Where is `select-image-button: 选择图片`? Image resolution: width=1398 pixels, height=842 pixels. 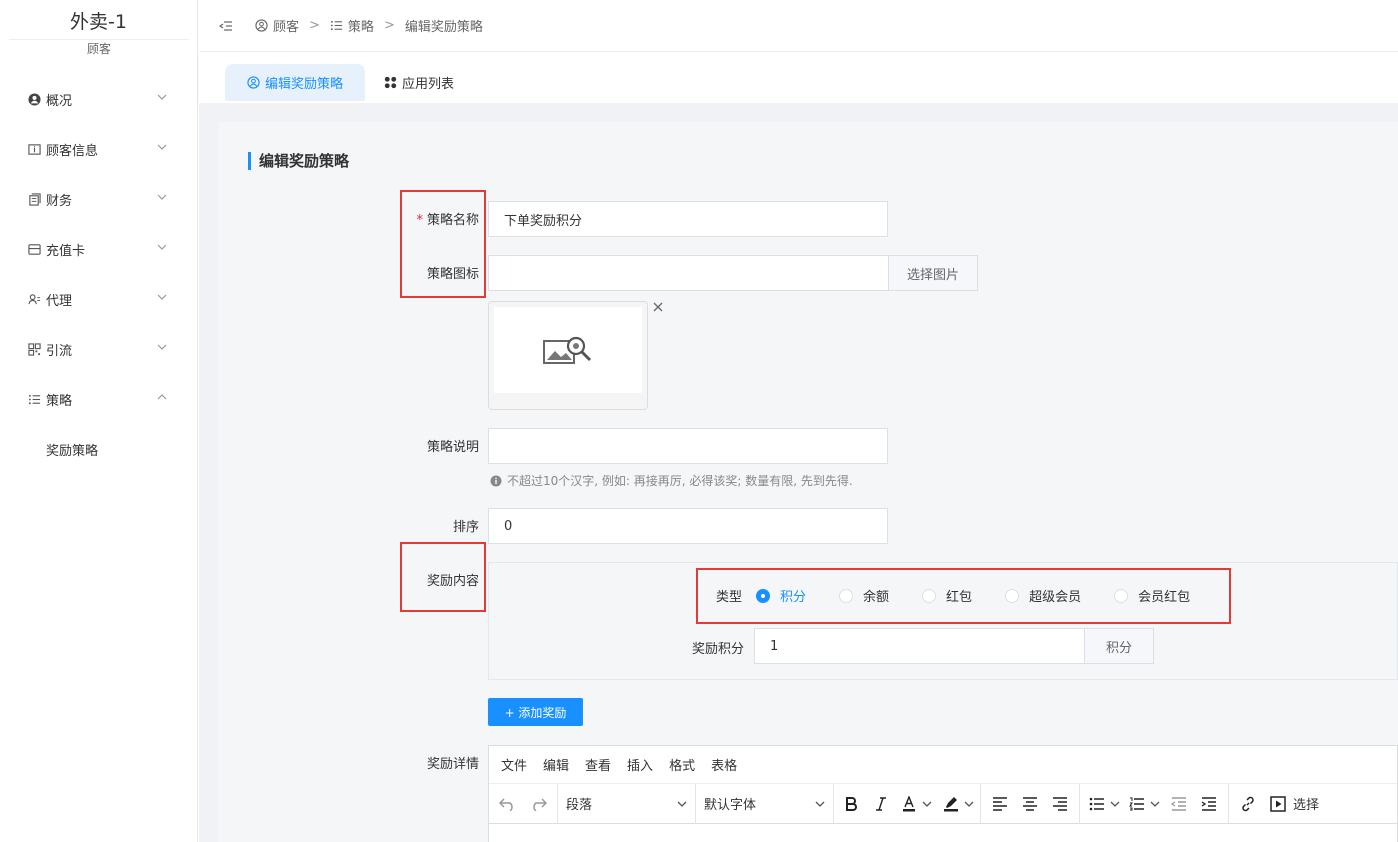 select-image-button: 选择图片 is located at coordinates (933, 273).